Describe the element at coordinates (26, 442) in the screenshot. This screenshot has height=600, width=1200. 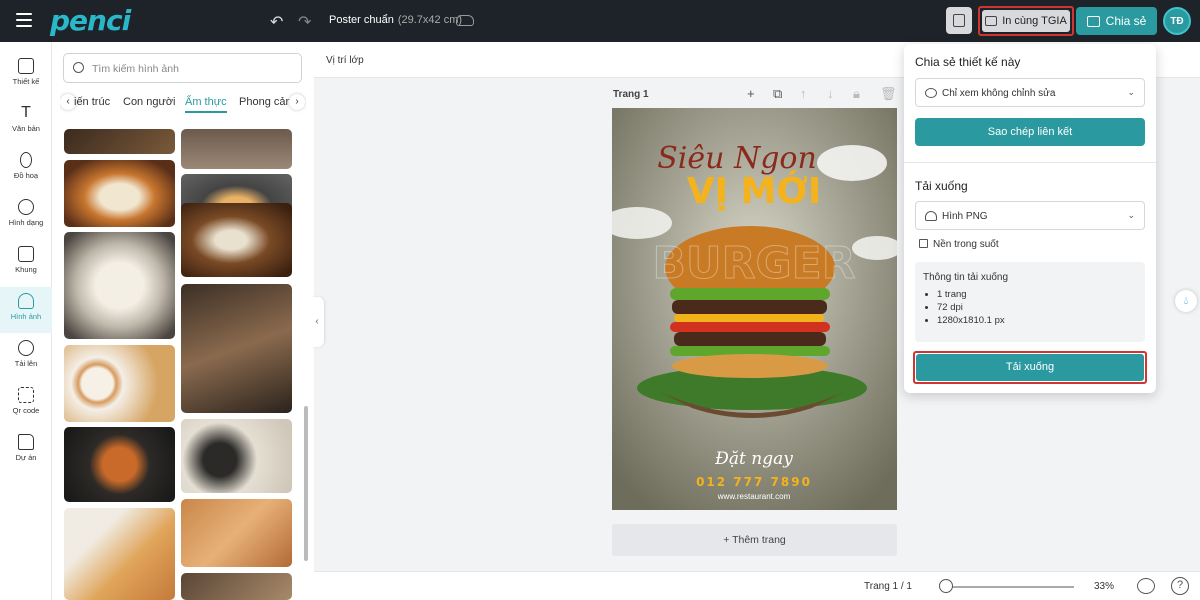
I see `folder-icon` at that location.